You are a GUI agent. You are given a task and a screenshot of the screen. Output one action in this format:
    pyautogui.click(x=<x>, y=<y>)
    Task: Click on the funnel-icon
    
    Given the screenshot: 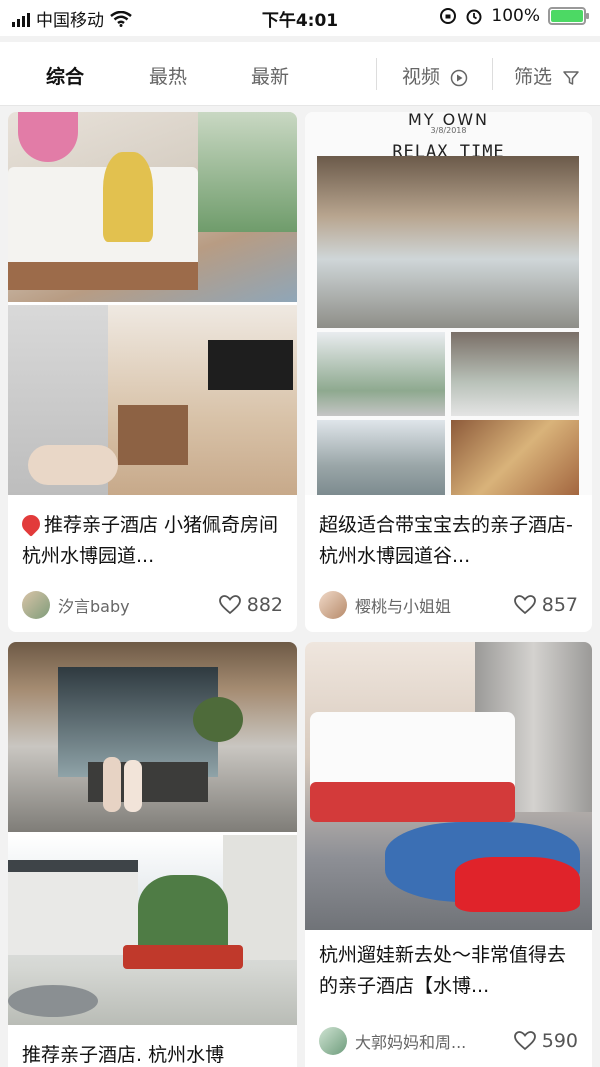 What is the action you would take?
    pyautogui.click(x=571, y=77)
    